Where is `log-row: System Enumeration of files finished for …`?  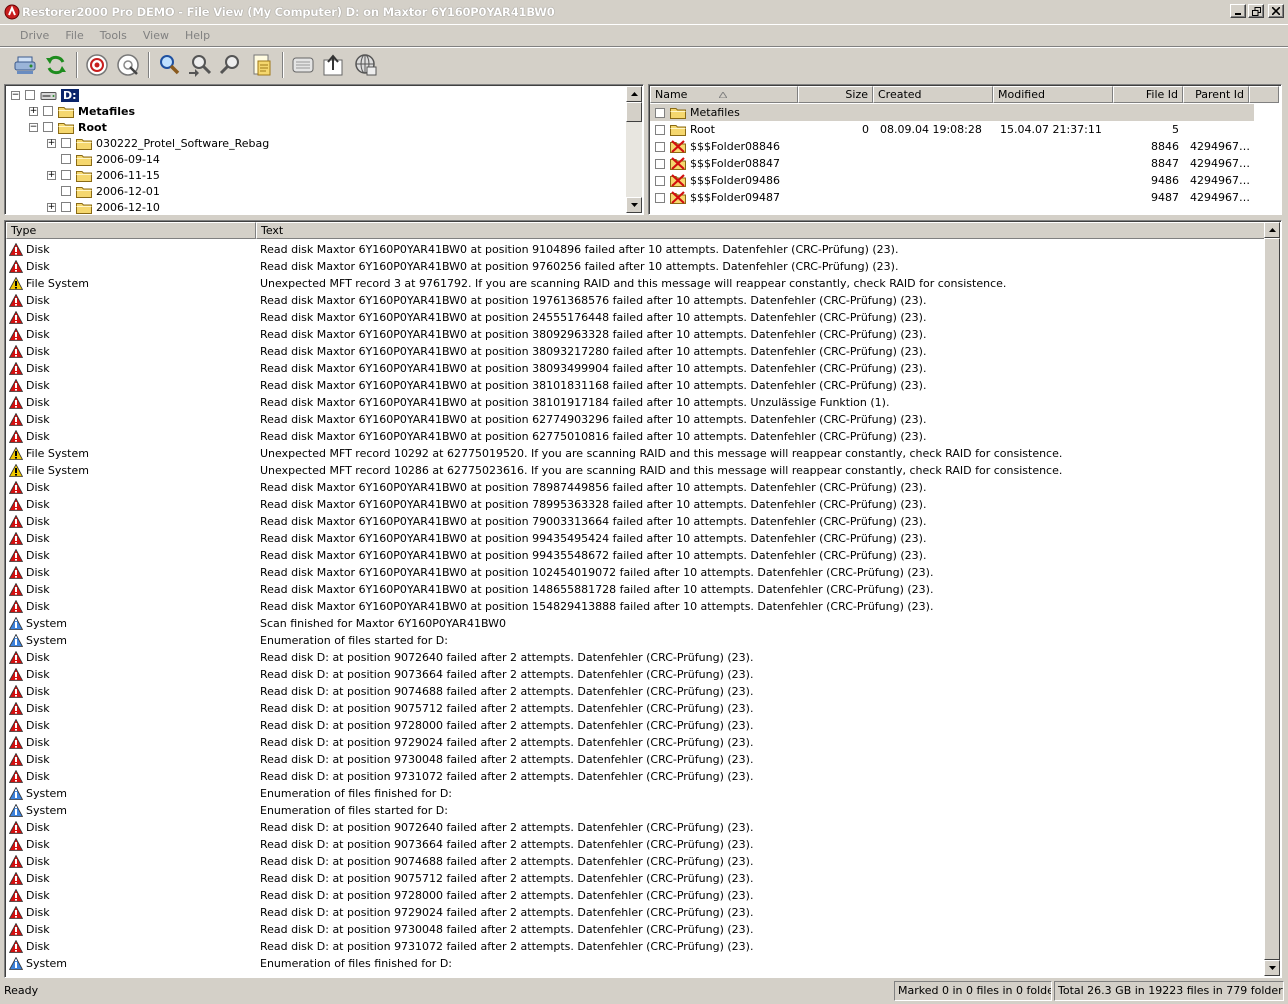
log-row: System Enumeration of files finished for … is located at coordinates (229, 963).